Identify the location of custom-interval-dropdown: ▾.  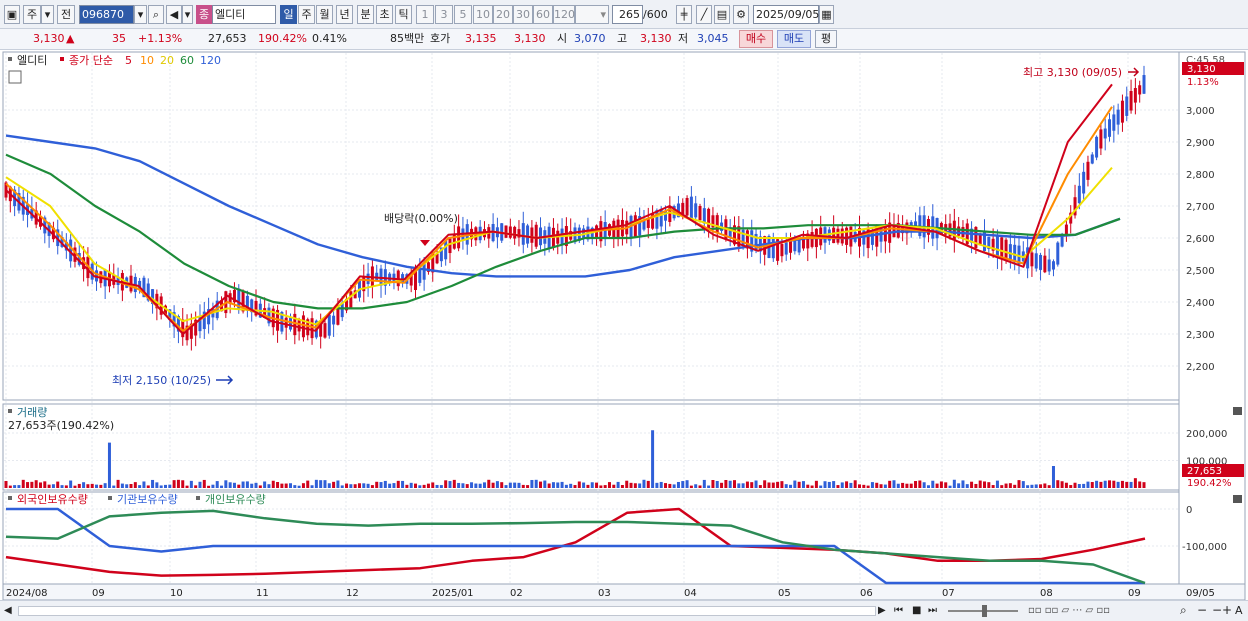
(592, 14).